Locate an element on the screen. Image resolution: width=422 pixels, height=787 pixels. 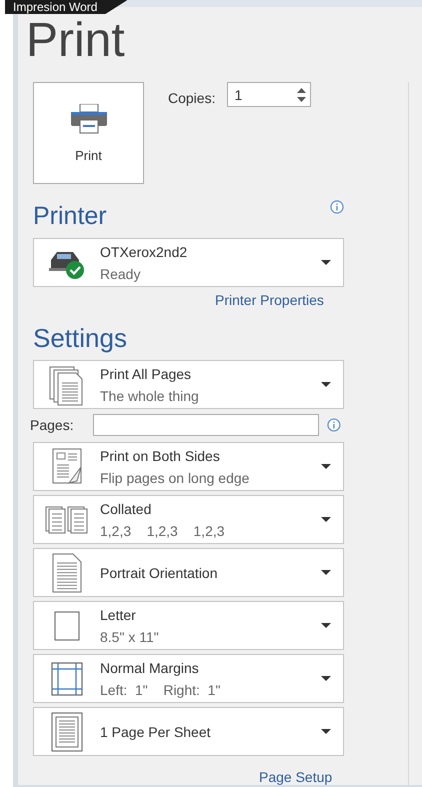
option-subtitle: Left: 1" Right: 1" is located at coordinates (161, 690).